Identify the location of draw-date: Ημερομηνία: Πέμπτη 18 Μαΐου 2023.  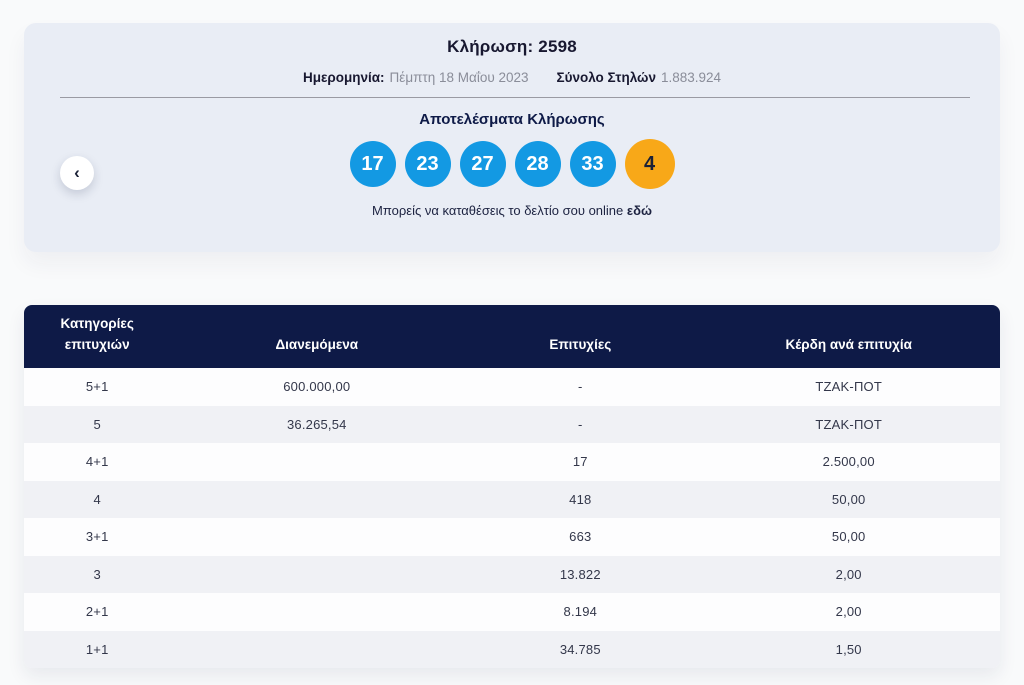
(416, 77).